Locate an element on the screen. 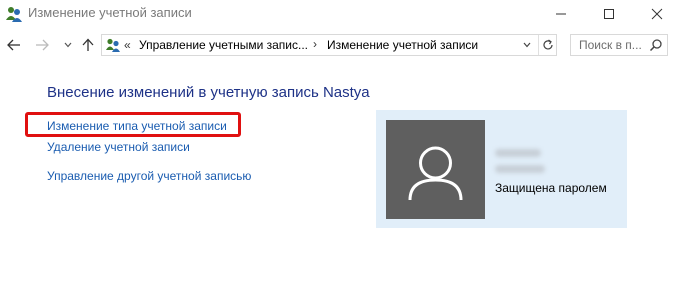  address-dropdown-button is located at coordinates (527, 45).